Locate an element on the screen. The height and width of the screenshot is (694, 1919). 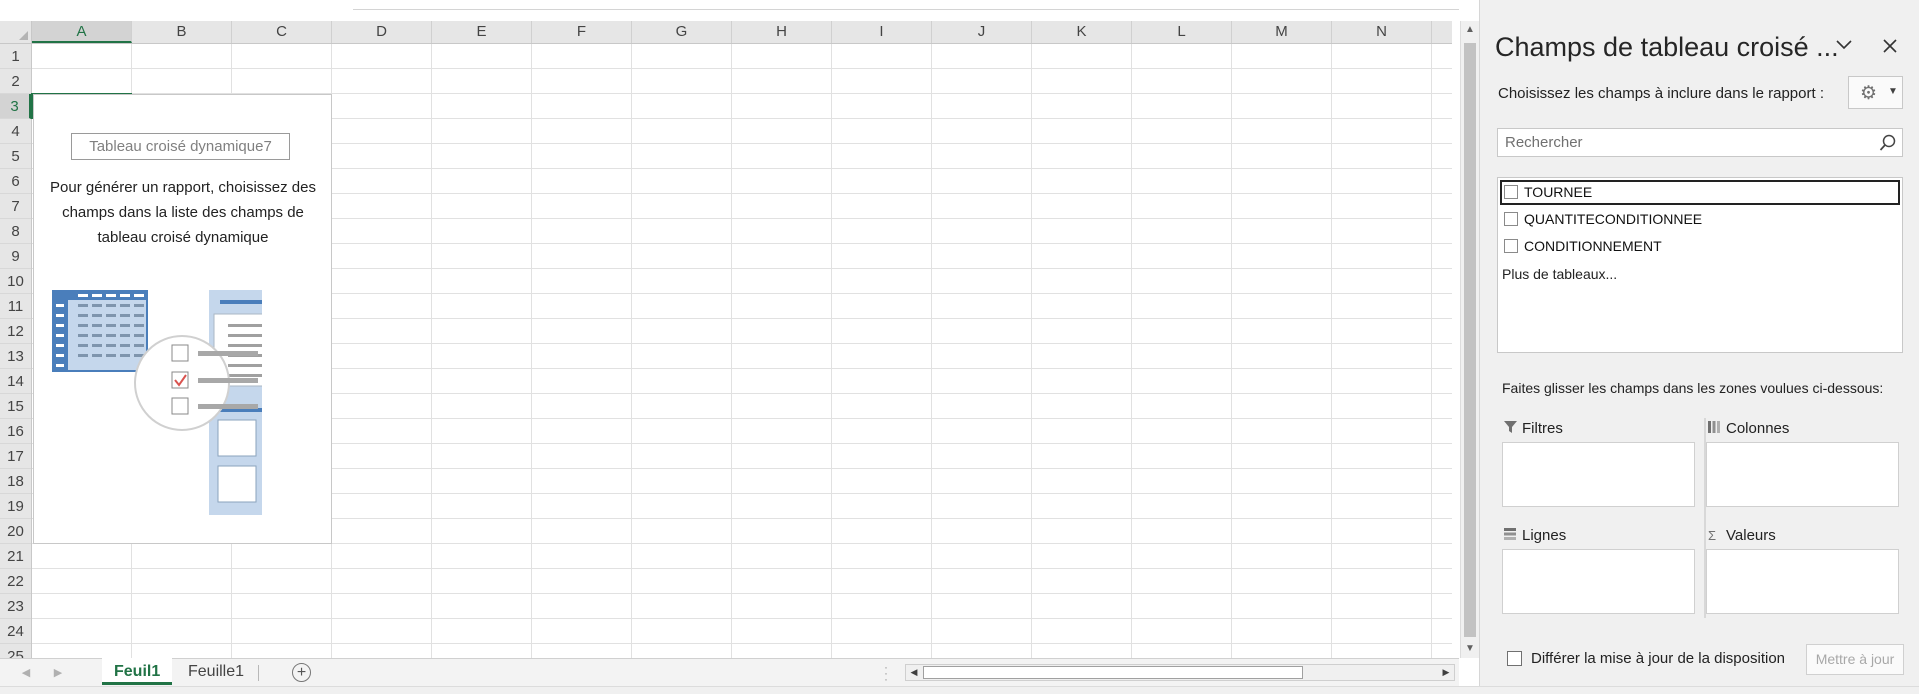
column-header: C is located at coordinates (282, 32).